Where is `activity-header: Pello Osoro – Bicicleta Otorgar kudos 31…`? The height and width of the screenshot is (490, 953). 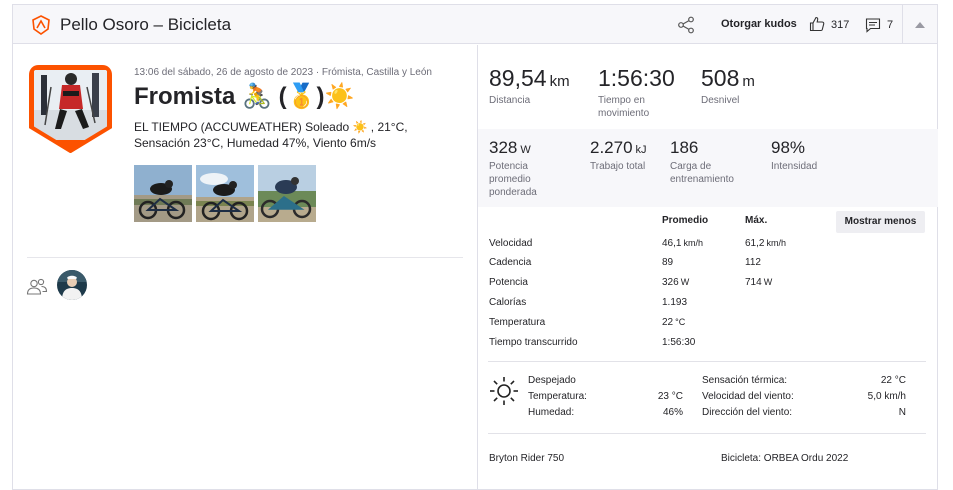 activity-header: Pello Osoro – Bicicleta Otorgar kudos 31… is located at coordinates (475, 24).